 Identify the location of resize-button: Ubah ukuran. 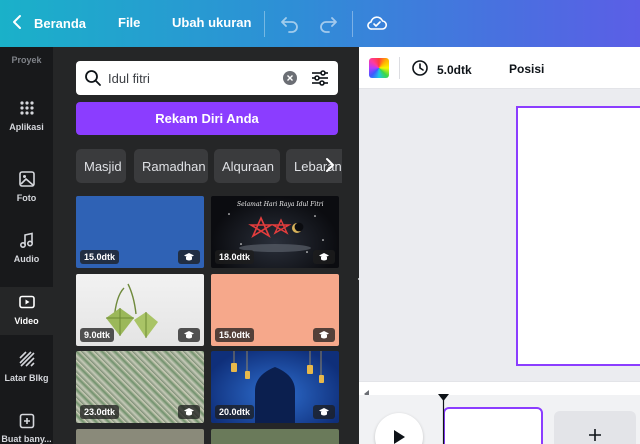
(211, 22).